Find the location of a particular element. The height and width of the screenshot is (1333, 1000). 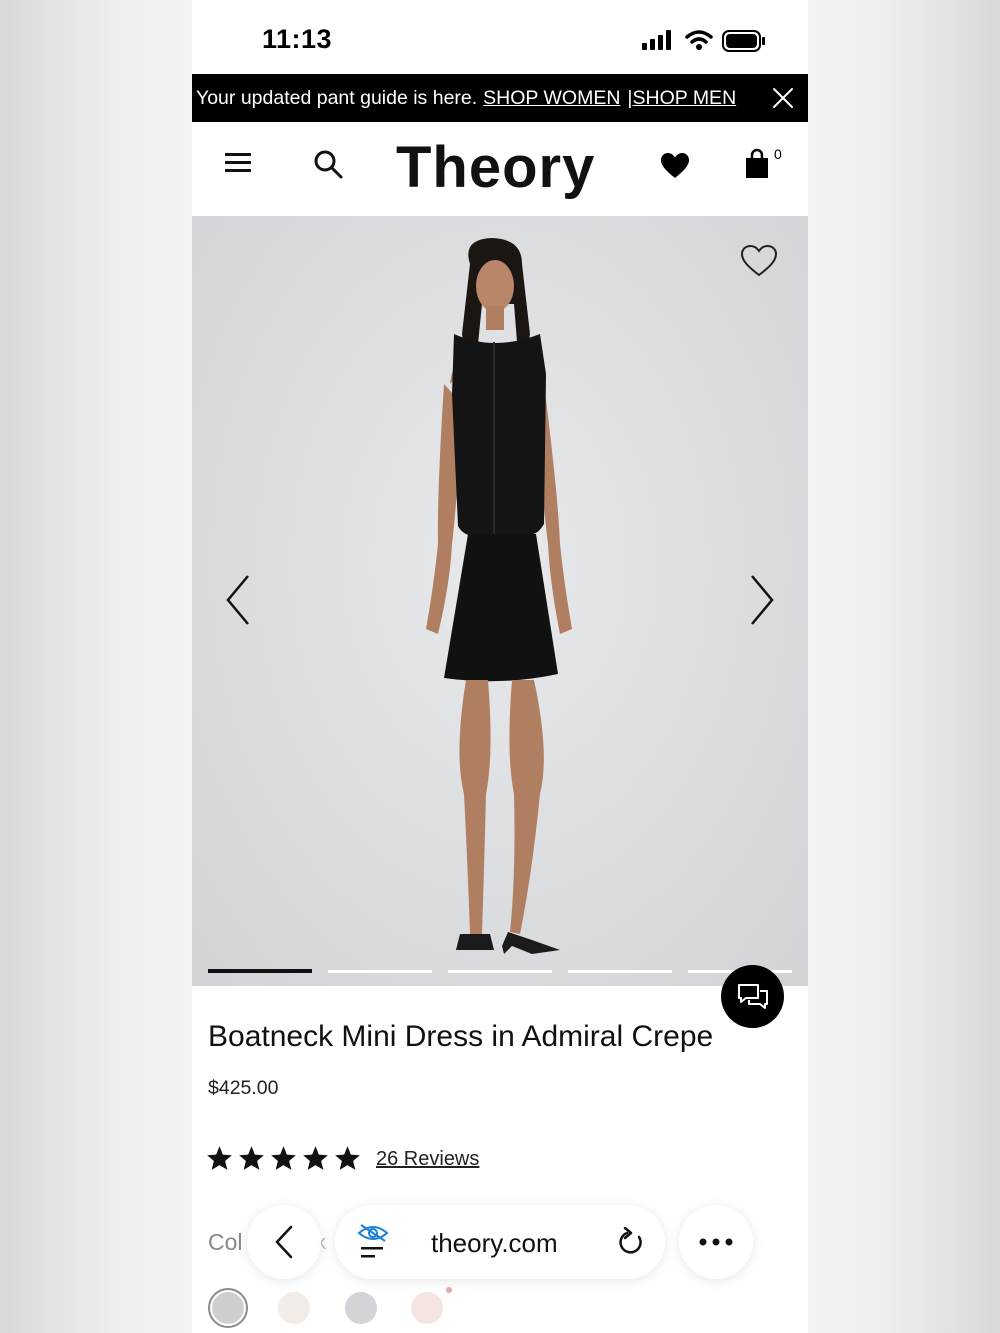

reviews-link: 26 Reviews is located at coordinates (427, 1159).